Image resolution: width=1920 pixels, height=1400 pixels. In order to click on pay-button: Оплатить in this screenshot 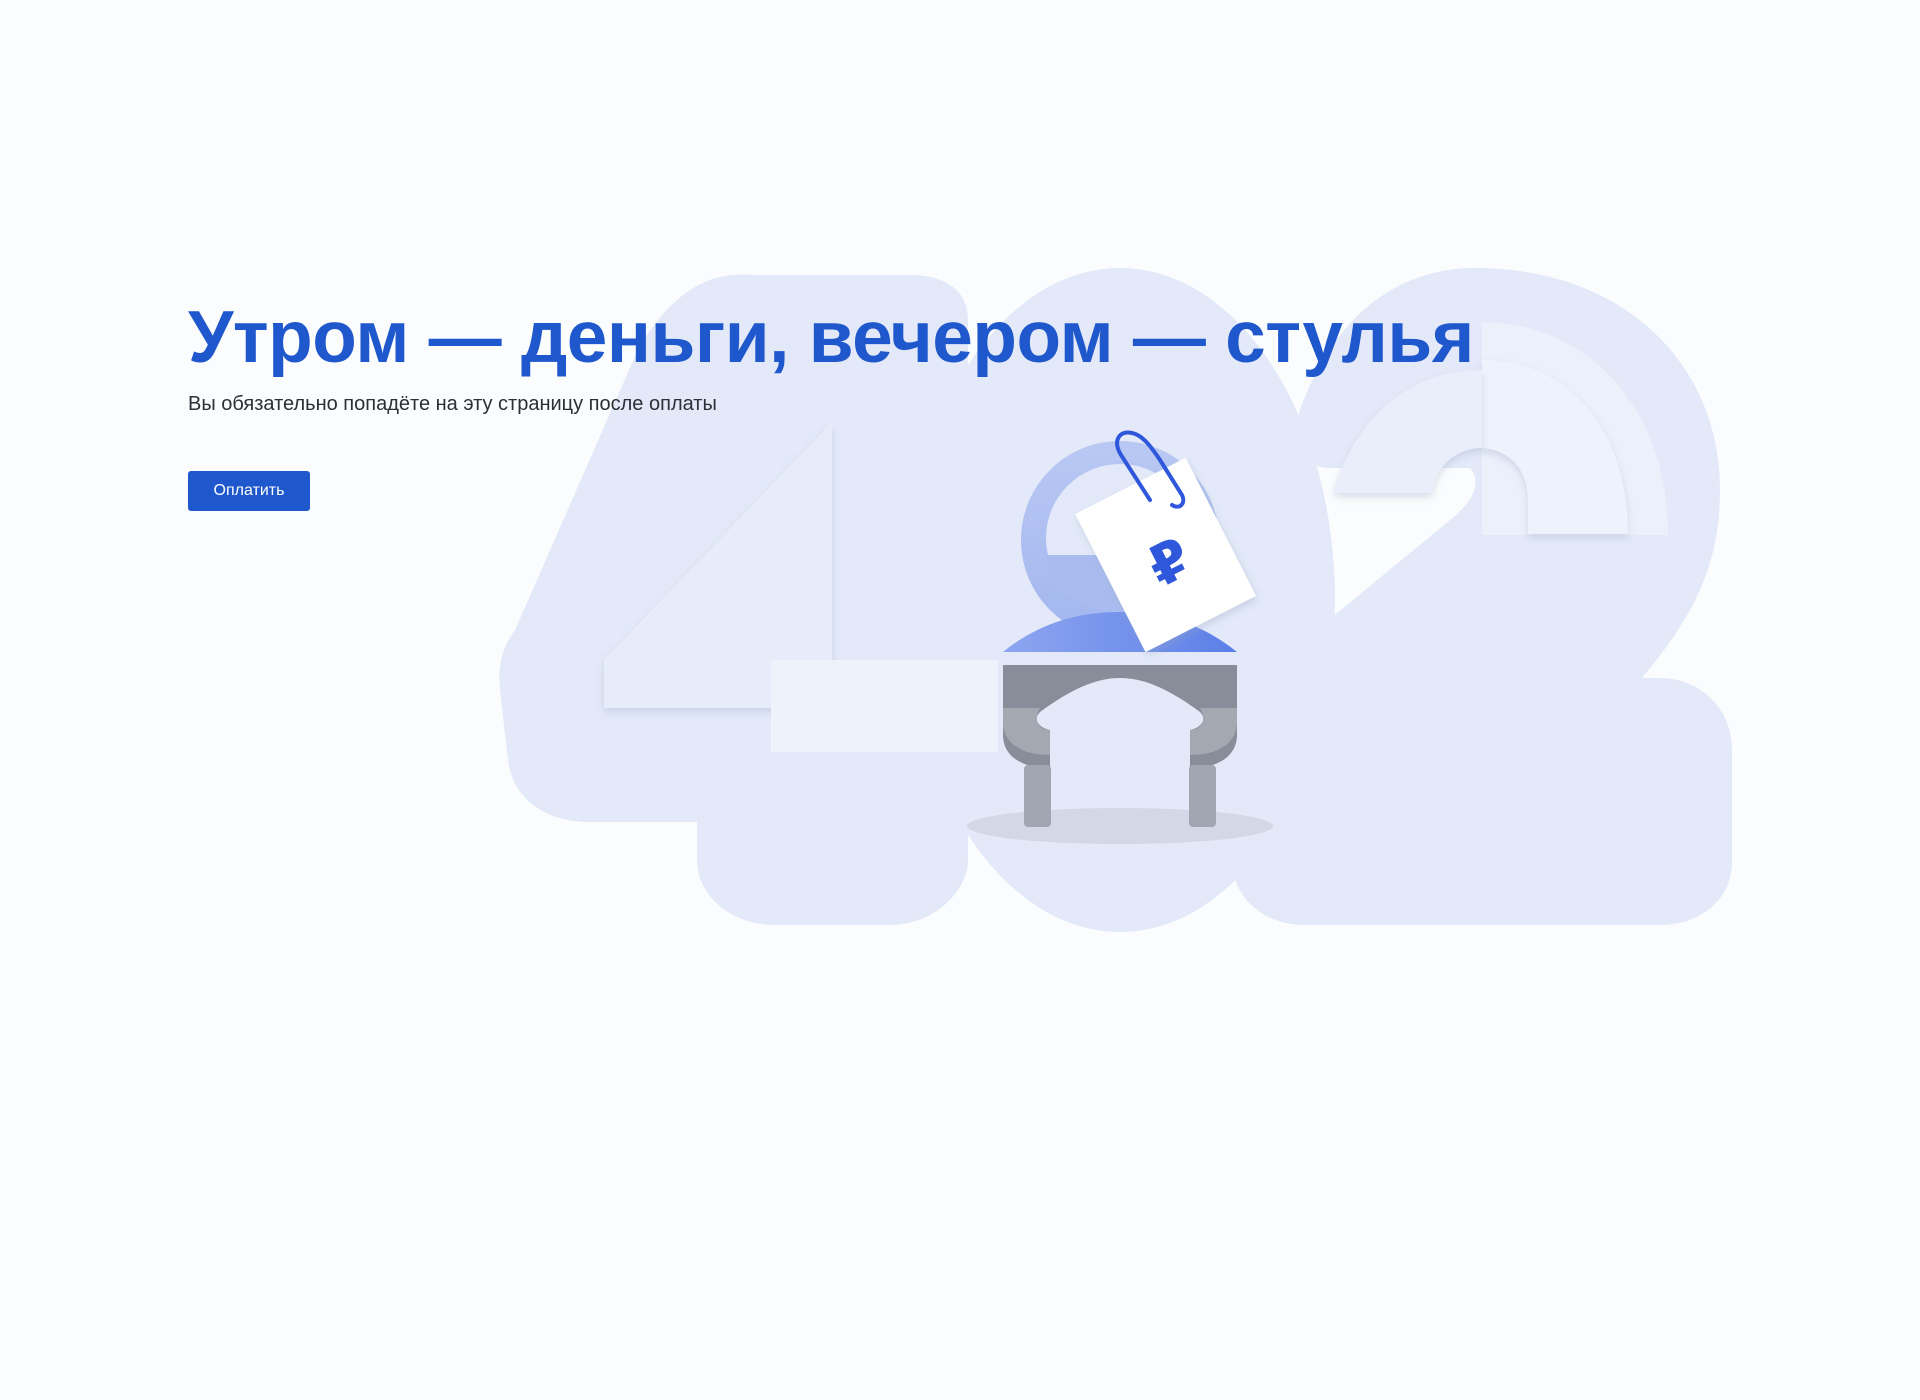, I will do `click(249, 491)`.